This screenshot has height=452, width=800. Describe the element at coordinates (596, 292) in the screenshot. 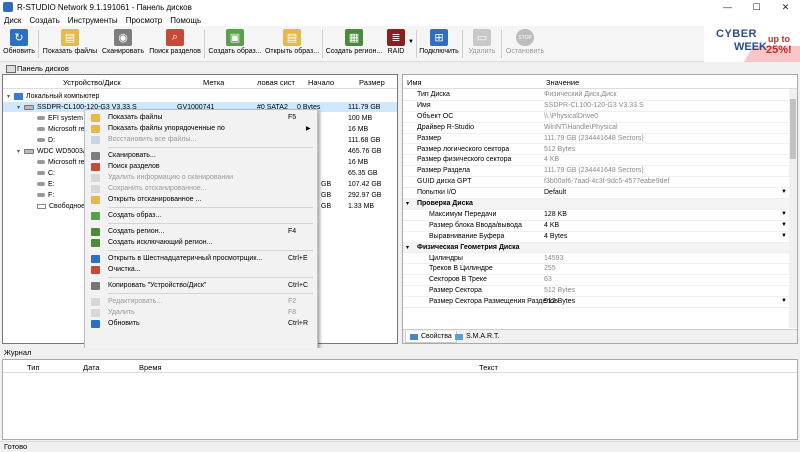

I see `property-row: Размер Сектора 512 Bytes` at that location.